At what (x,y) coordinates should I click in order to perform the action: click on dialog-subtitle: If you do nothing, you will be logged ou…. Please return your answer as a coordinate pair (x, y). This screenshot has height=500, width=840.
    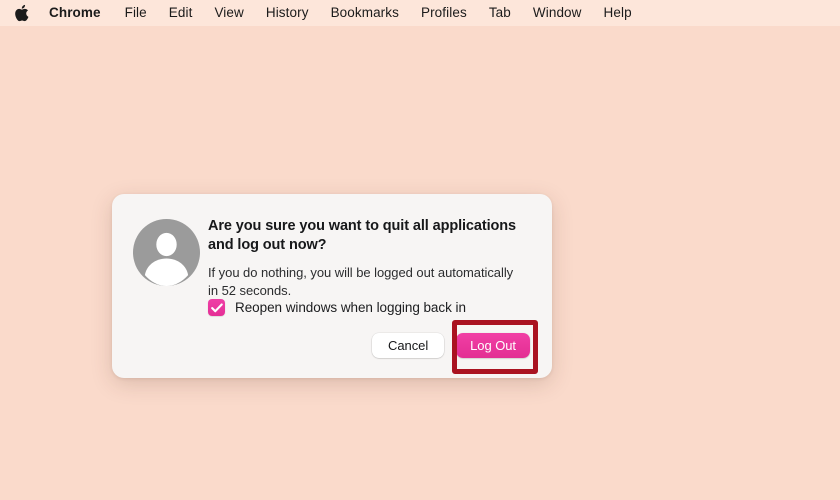
    Looking at the image, I should click on (361, 281).